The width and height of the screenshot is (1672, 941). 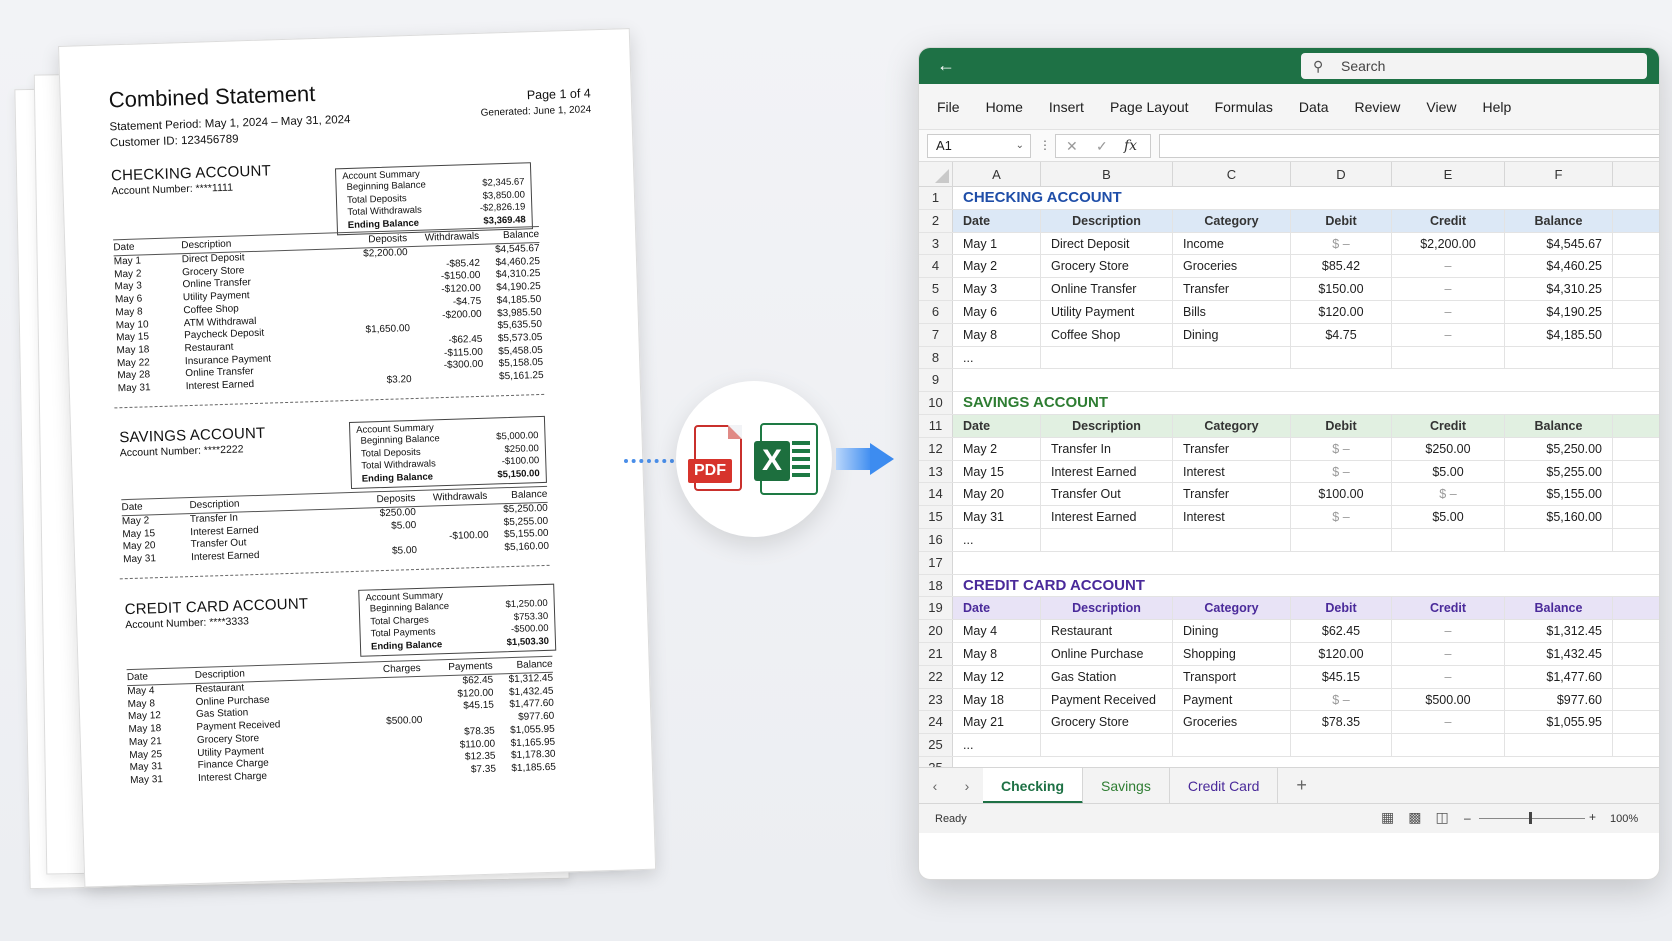 What do you see at coordinates (1559, 631) in the screenshot?
I see `cell: $1,312.45` at bounding box center [1559, 631].